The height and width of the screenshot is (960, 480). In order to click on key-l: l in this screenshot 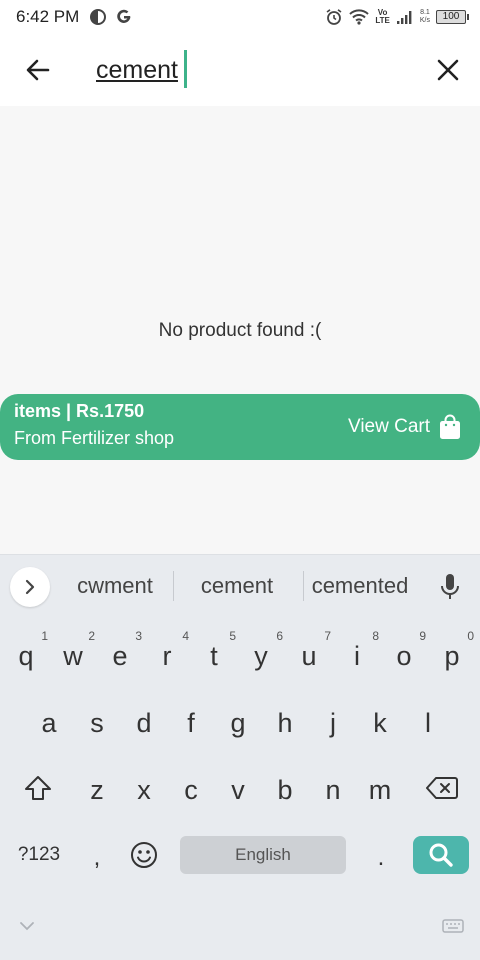, I will do `click(428, 724)`.